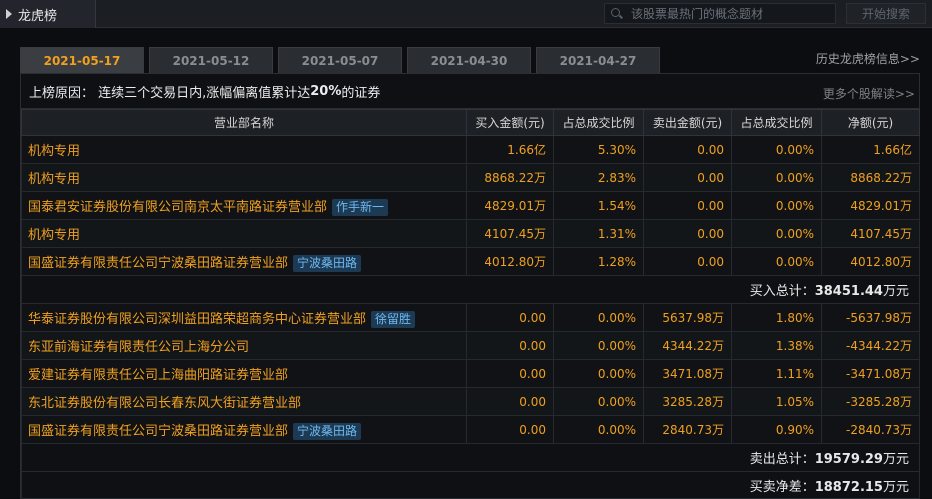  I want to click on buy-amount: 1.66亿, so click(510, 149).